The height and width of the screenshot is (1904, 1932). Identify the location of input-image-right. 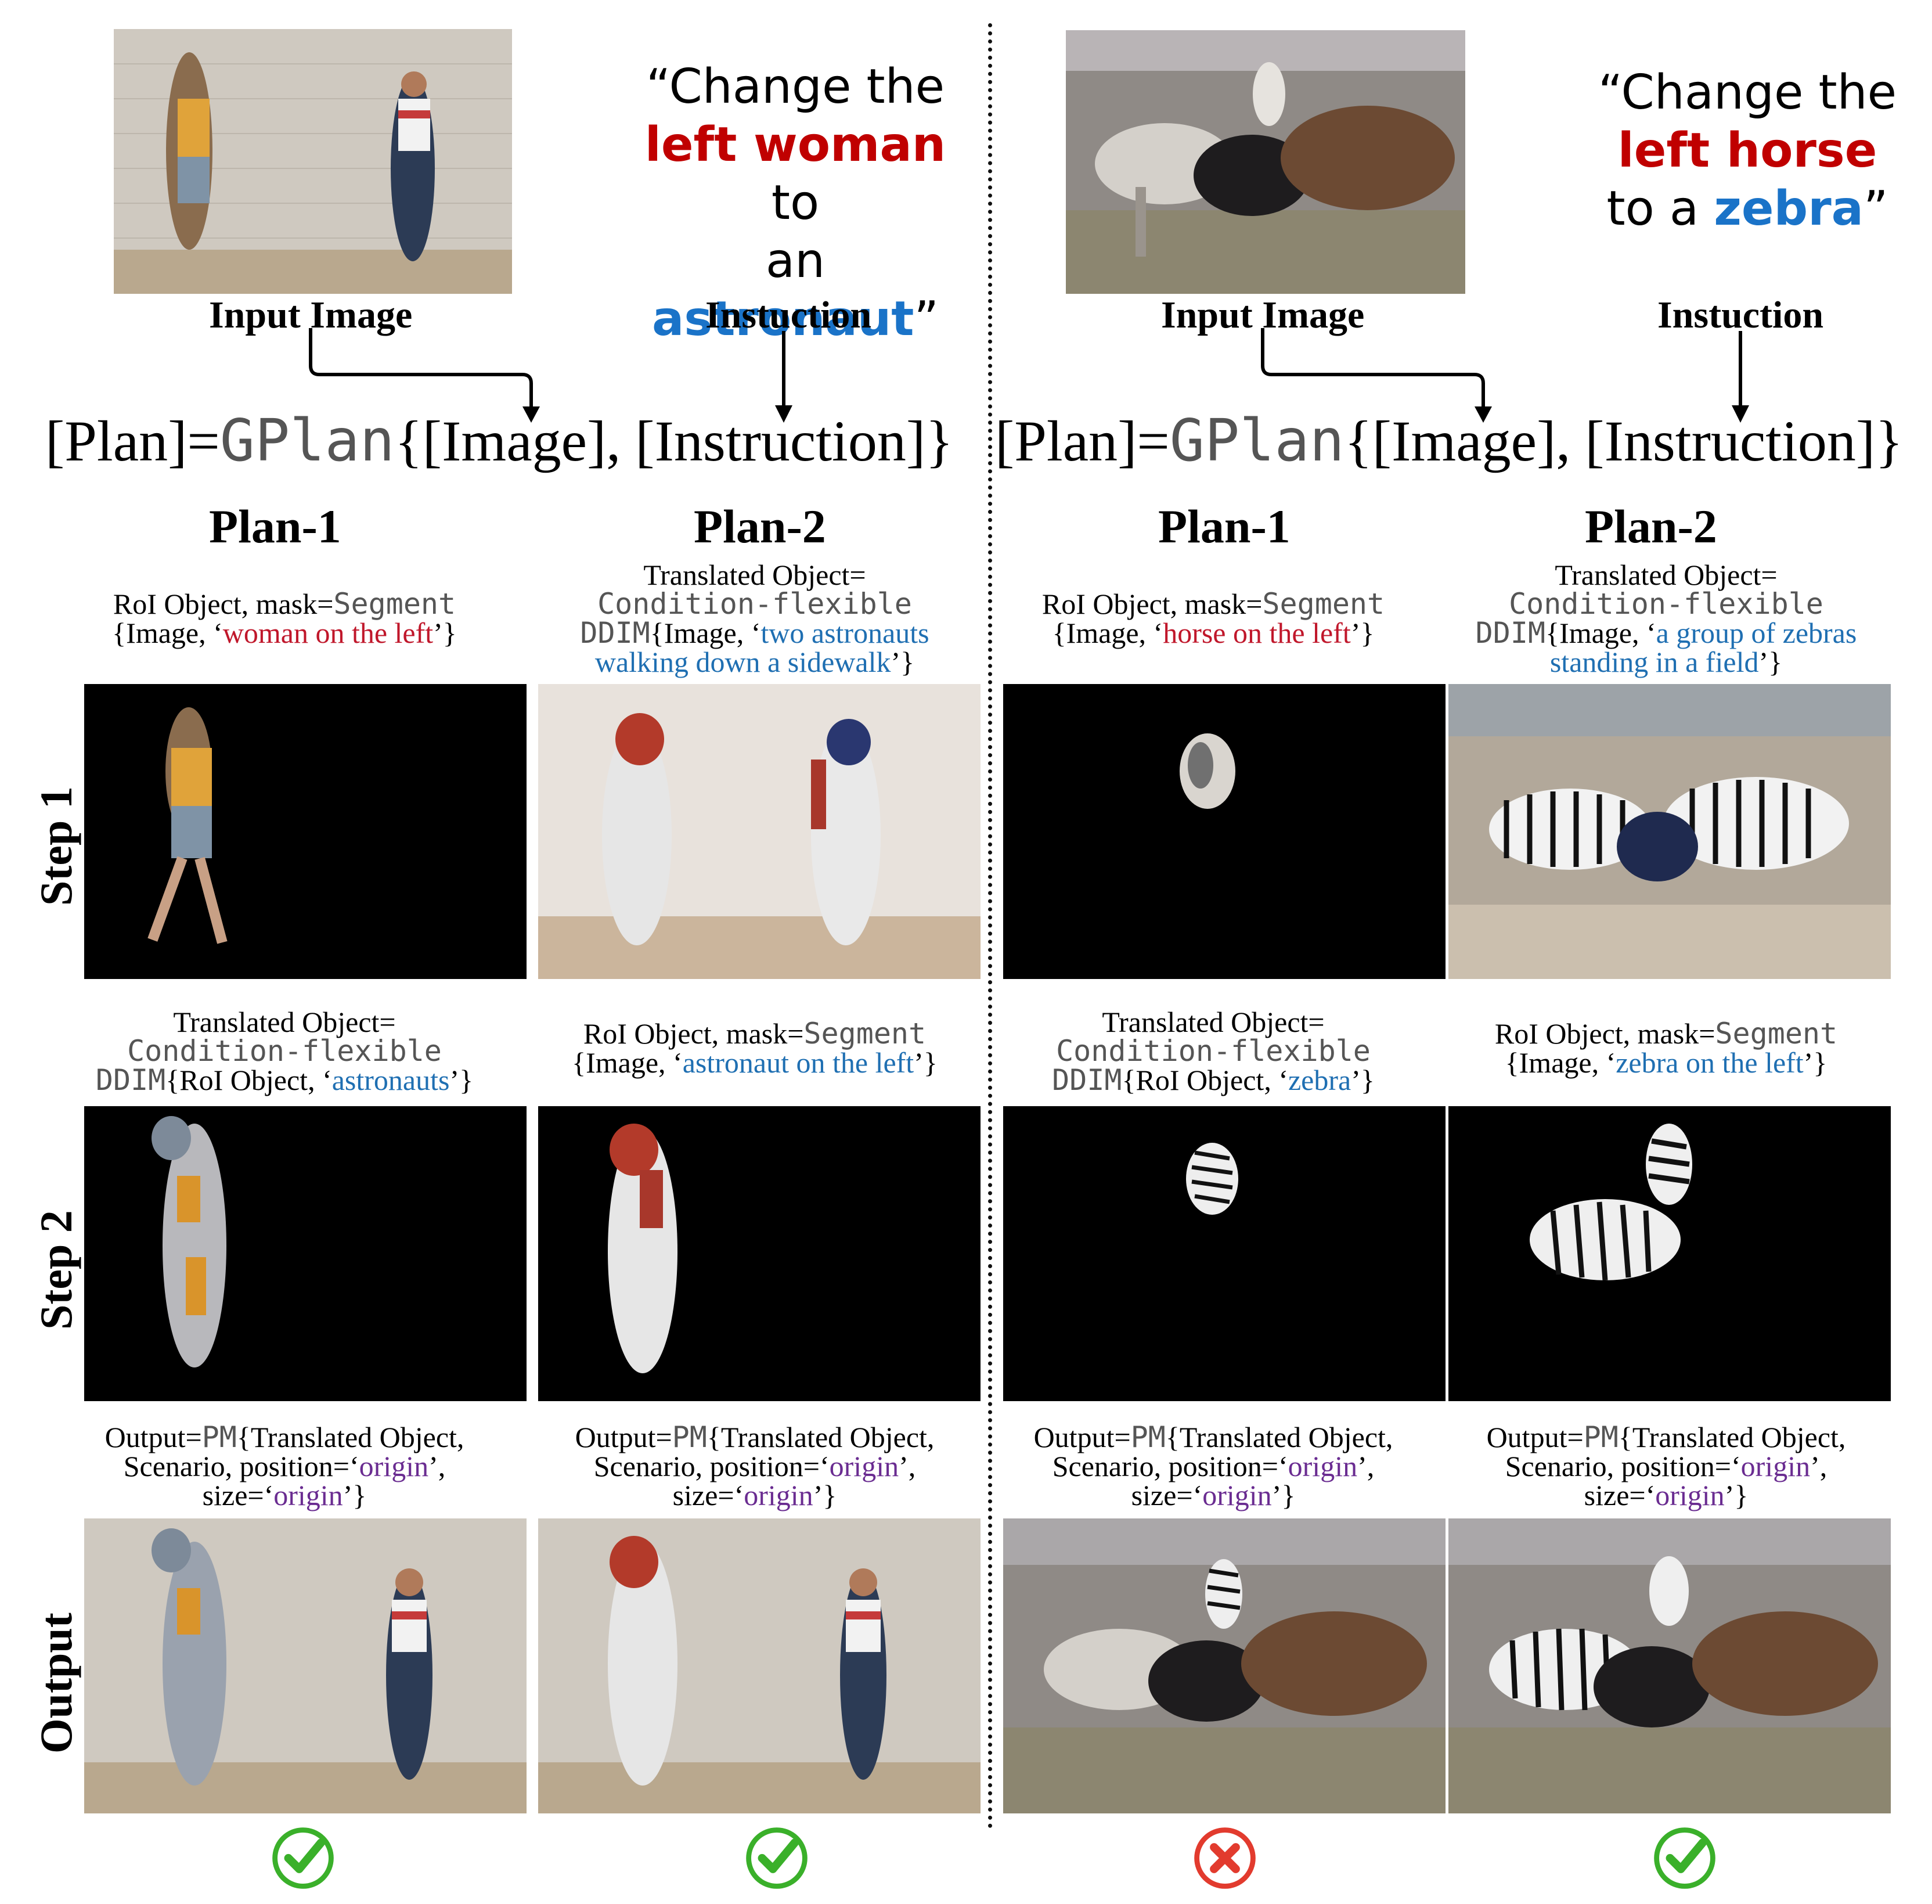
(1266, 162).